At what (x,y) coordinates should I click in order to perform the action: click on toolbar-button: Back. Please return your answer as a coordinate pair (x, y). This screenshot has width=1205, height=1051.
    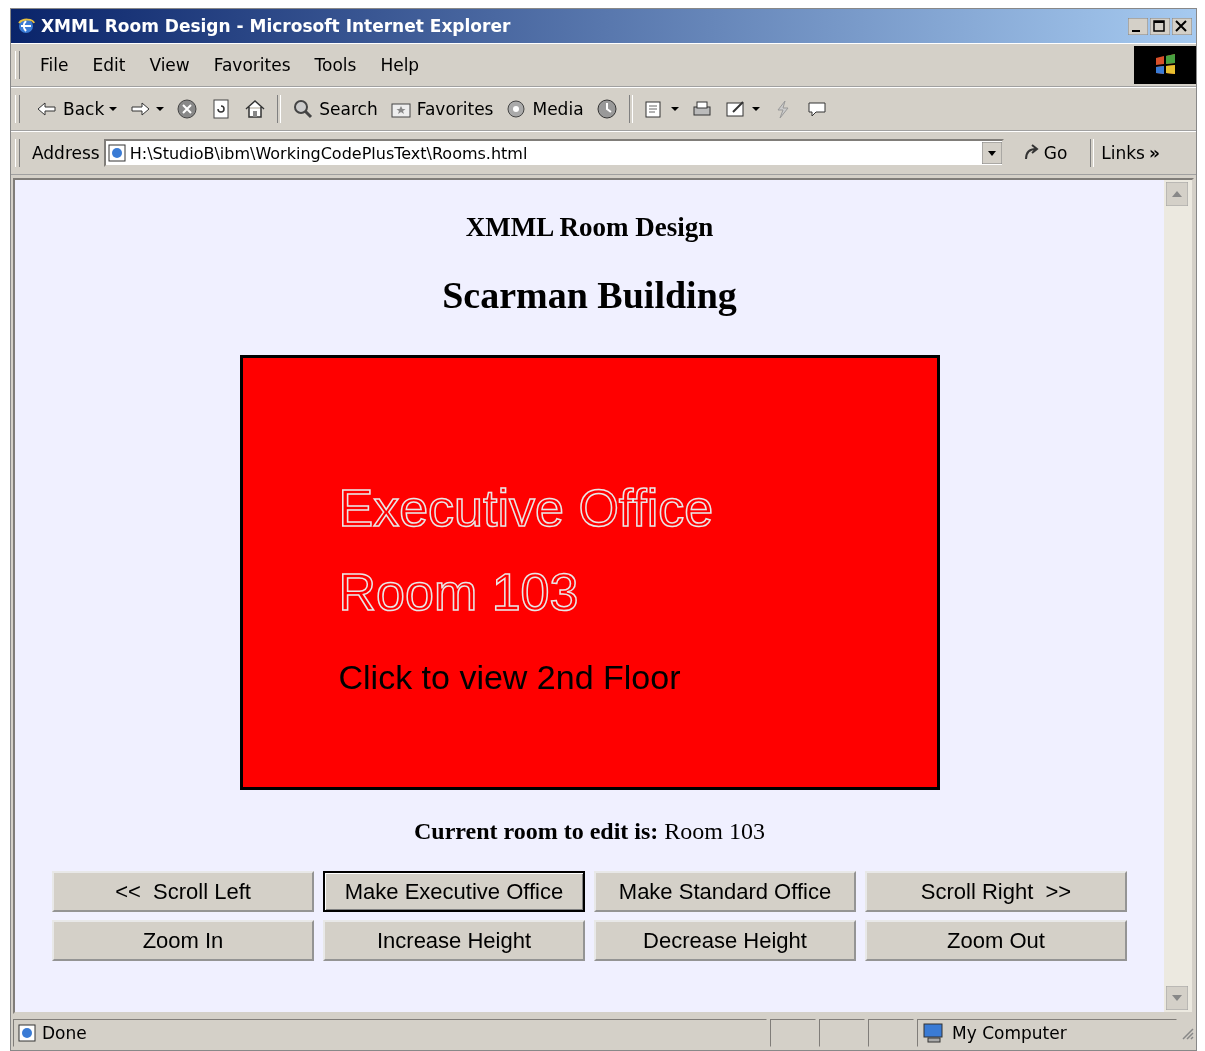
    Looking at the image, I should click on (77, 109).